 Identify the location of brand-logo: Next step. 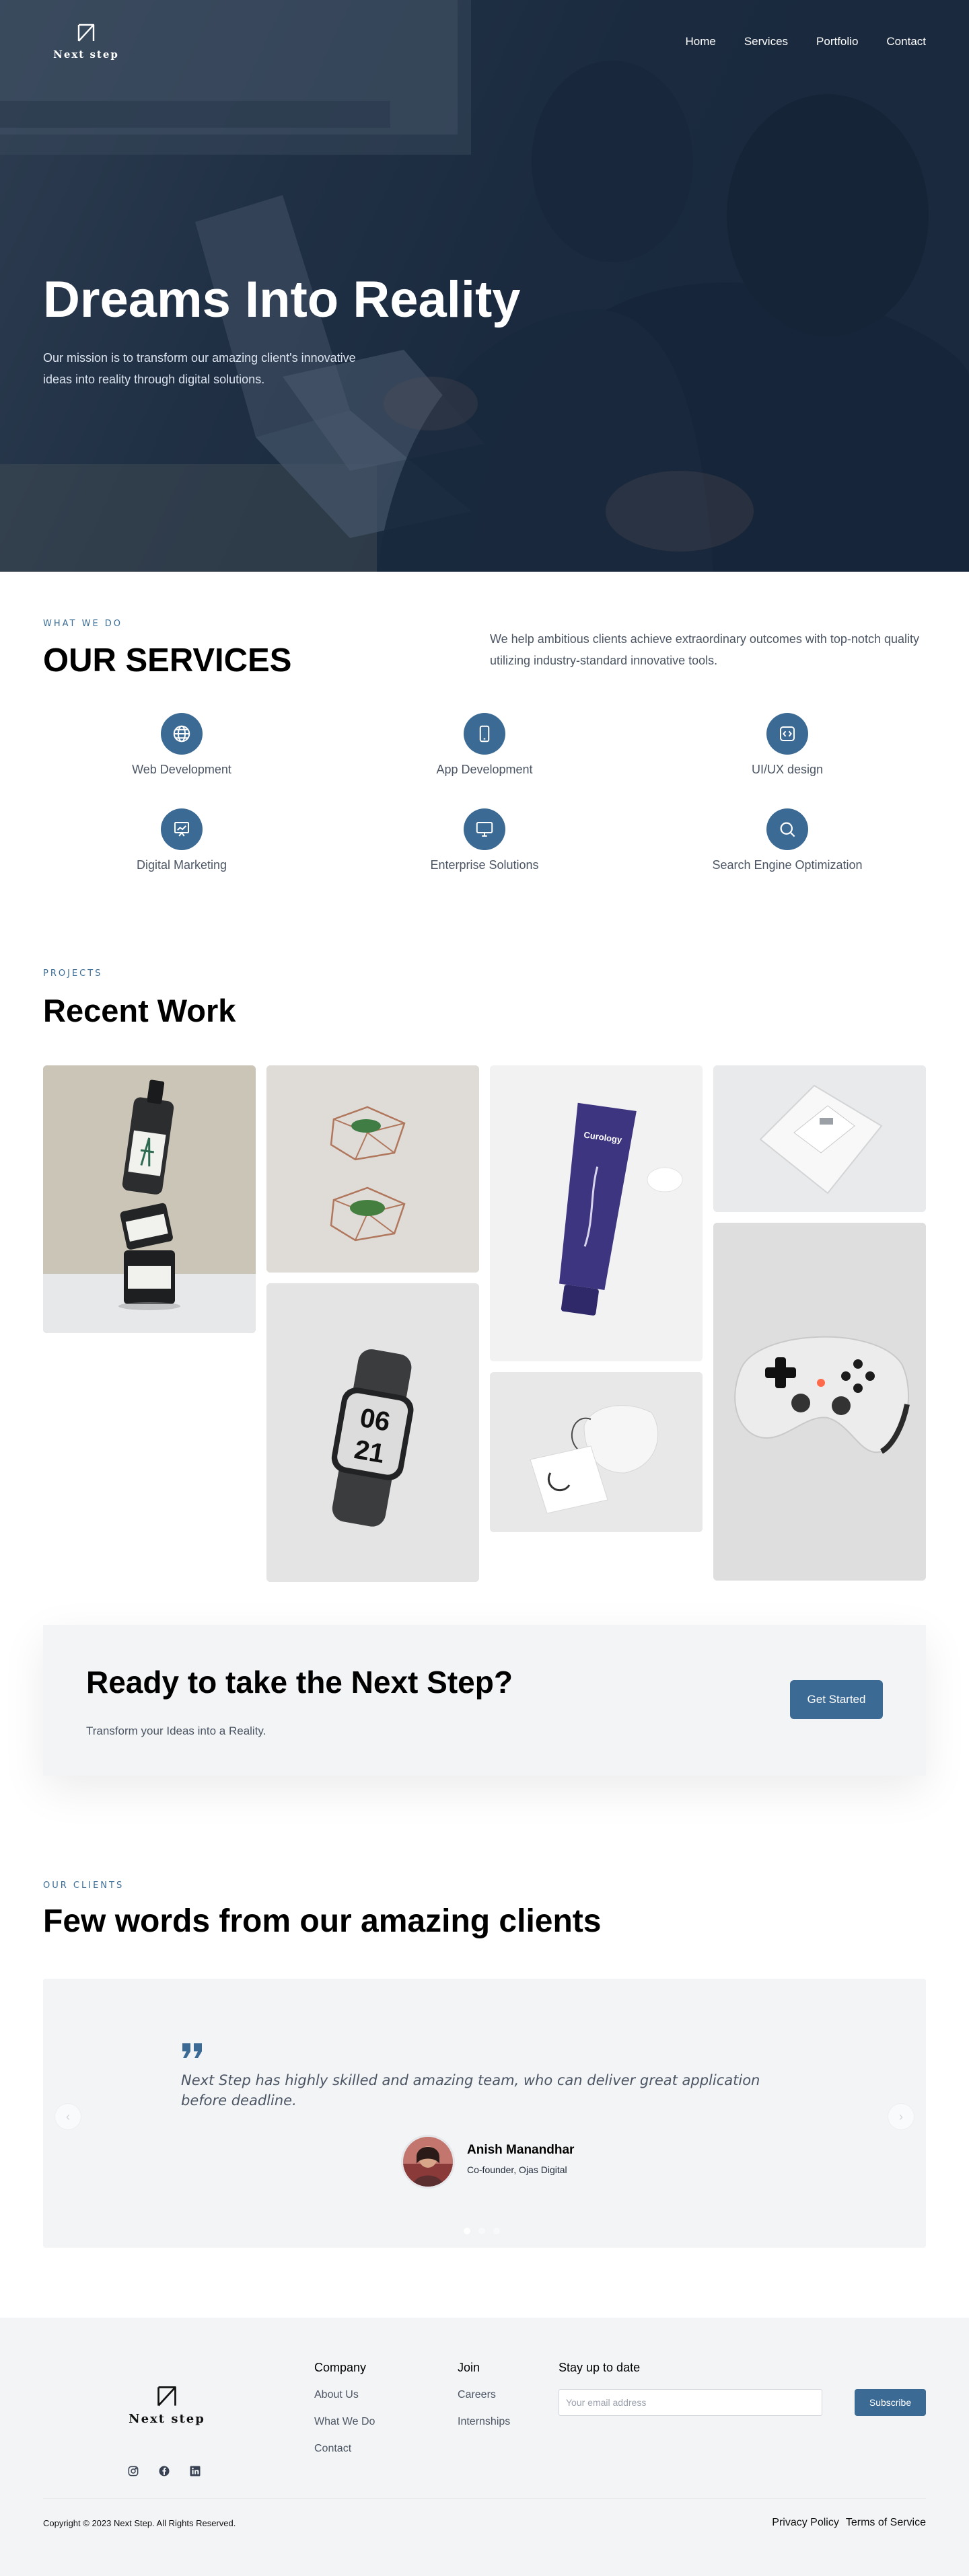
(86, 42).